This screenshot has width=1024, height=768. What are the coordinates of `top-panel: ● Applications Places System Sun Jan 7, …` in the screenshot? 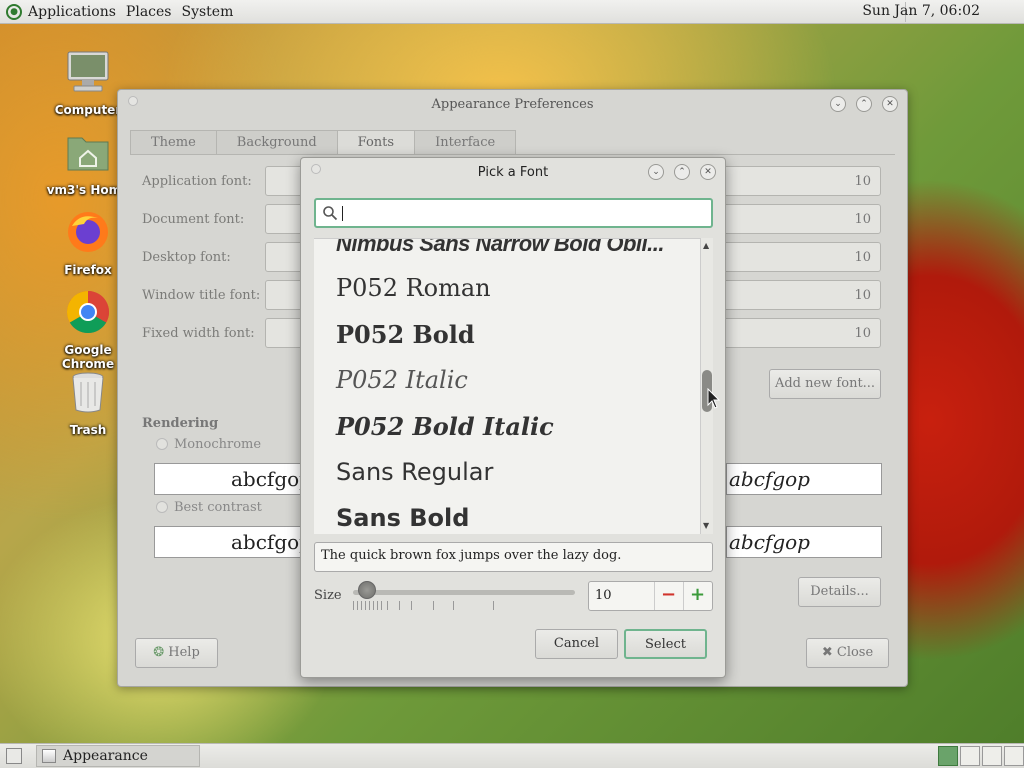 It's located at (512, 12).